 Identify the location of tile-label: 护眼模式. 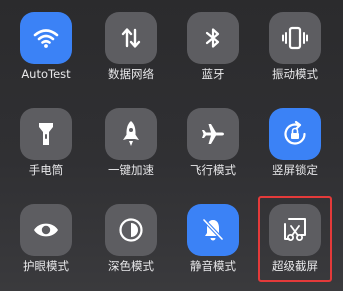
(46, 266).